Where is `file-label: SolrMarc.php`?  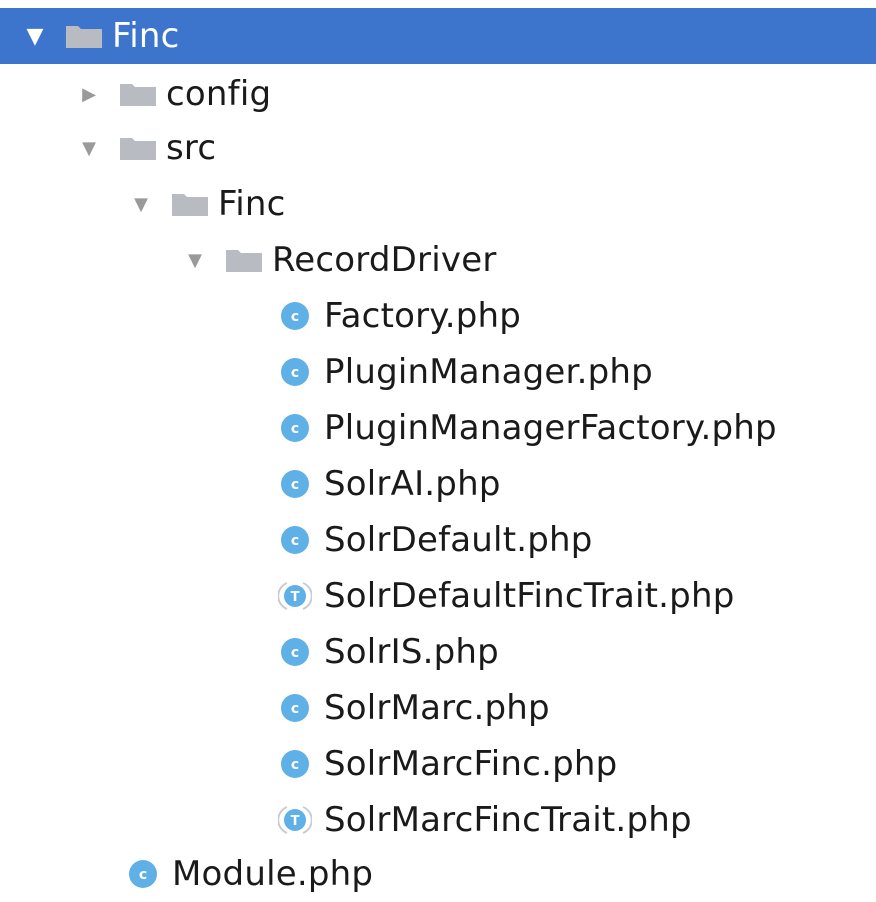
file-label: SolrMarc.php is located at coordinates (437, 708).